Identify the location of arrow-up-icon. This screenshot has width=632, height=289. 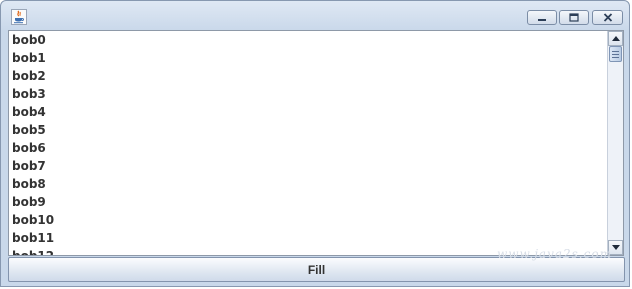
(615, 38).